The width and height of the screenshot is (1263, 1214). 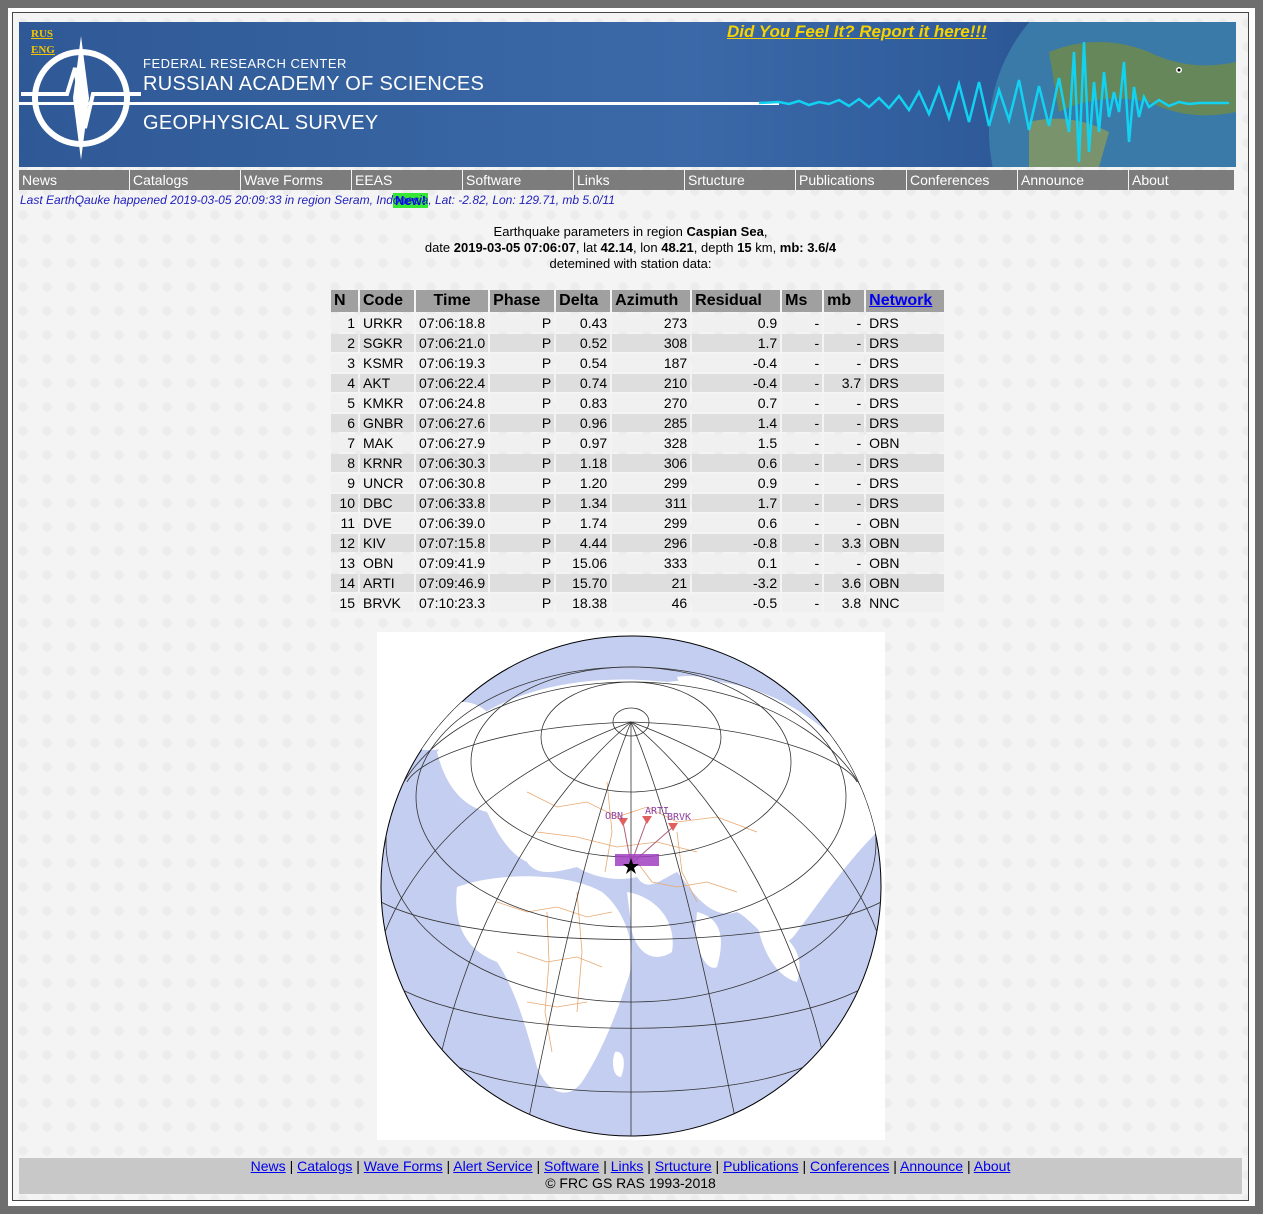 What do you see at coordinates (651, 583) in the screenshot?
I see `table-cell: 21` at bounding box center [651, 583].